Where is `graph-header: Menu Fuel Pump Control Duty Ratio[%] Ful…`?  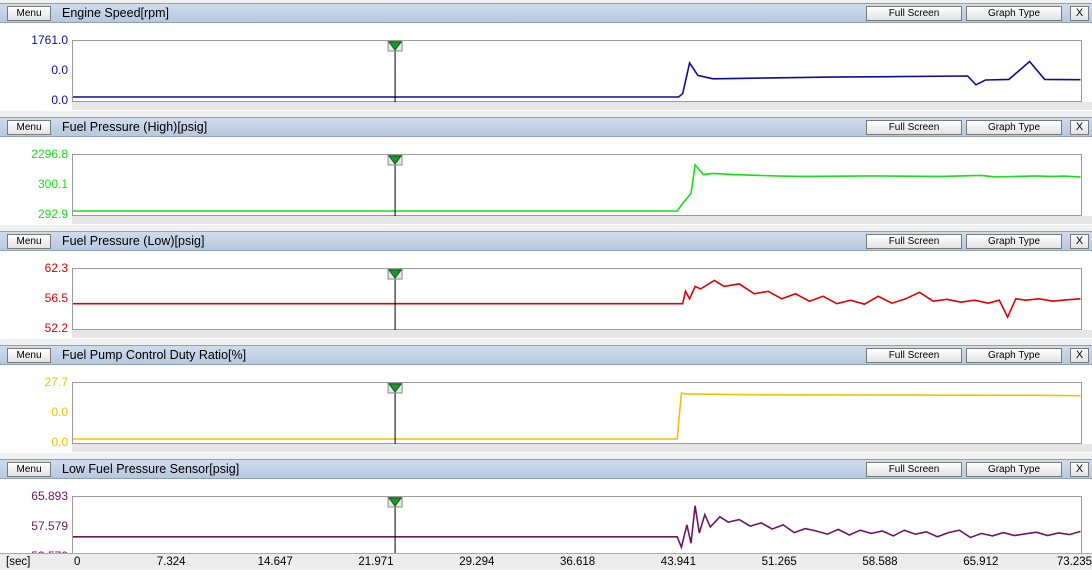 graph-header: Menu Fuel Pump Control Duty Ratio[%] Ful… is located at coordinates (546, 355).